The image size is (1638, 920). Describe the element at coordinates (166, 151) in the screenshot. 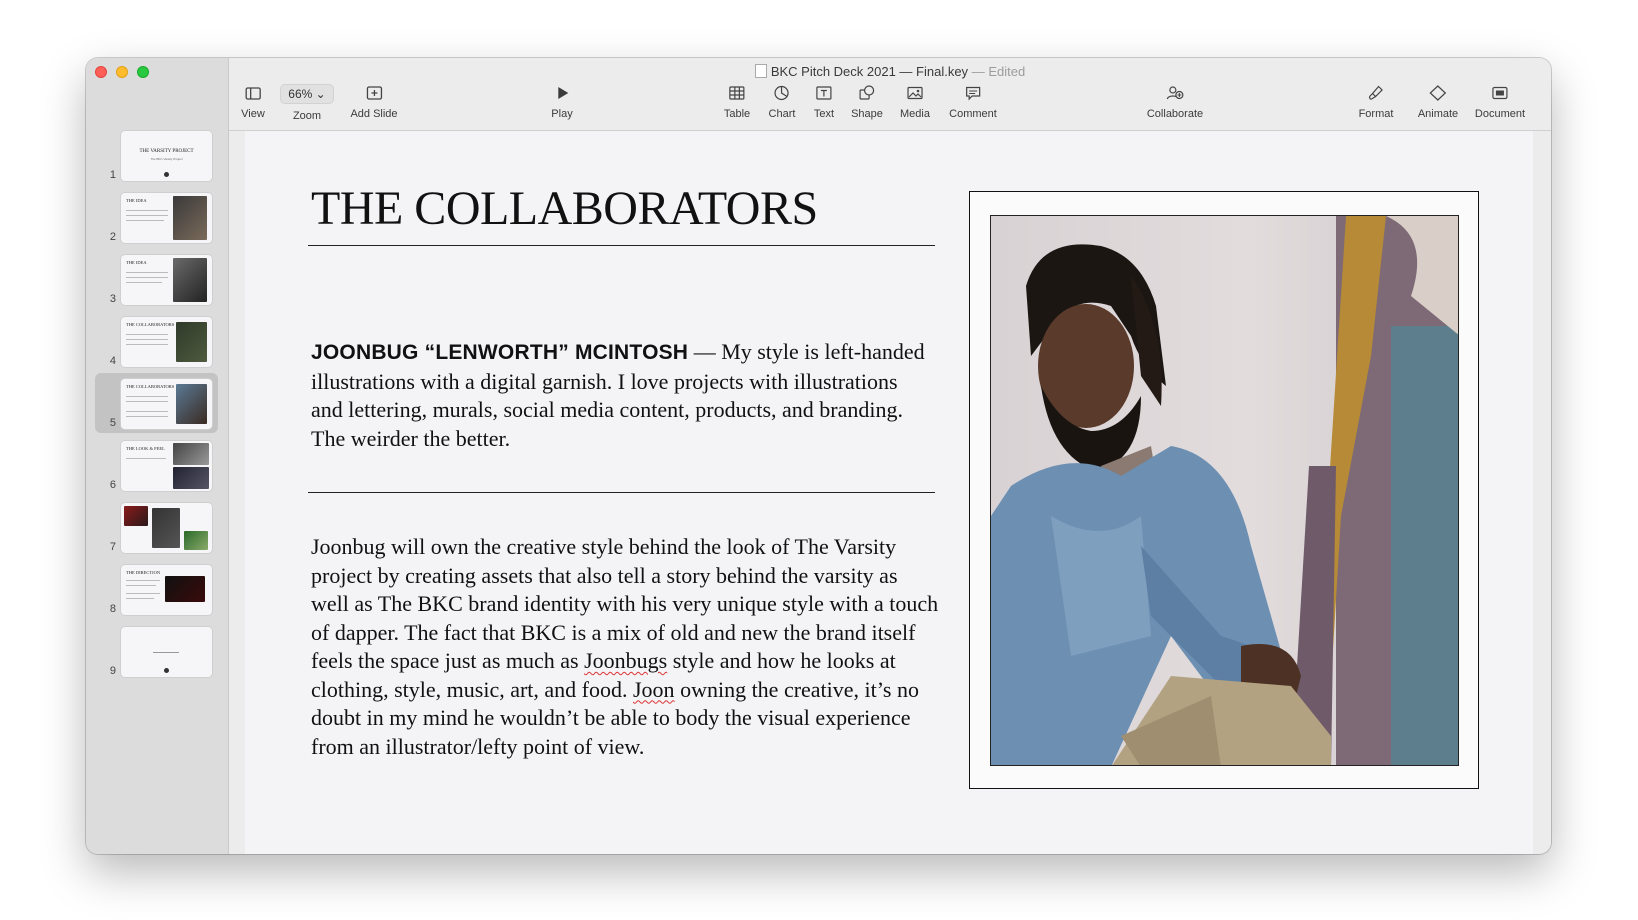

I see `thumbnail-title: THE VARSITY PROJECT` at that location.